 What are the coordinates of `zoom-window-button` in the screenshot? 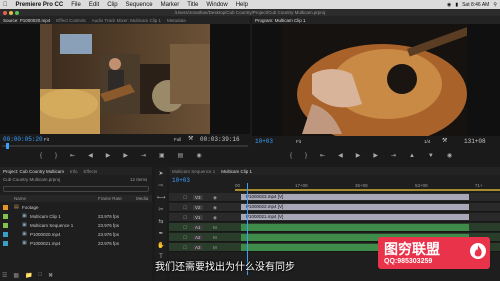 It's located at (17, 12).